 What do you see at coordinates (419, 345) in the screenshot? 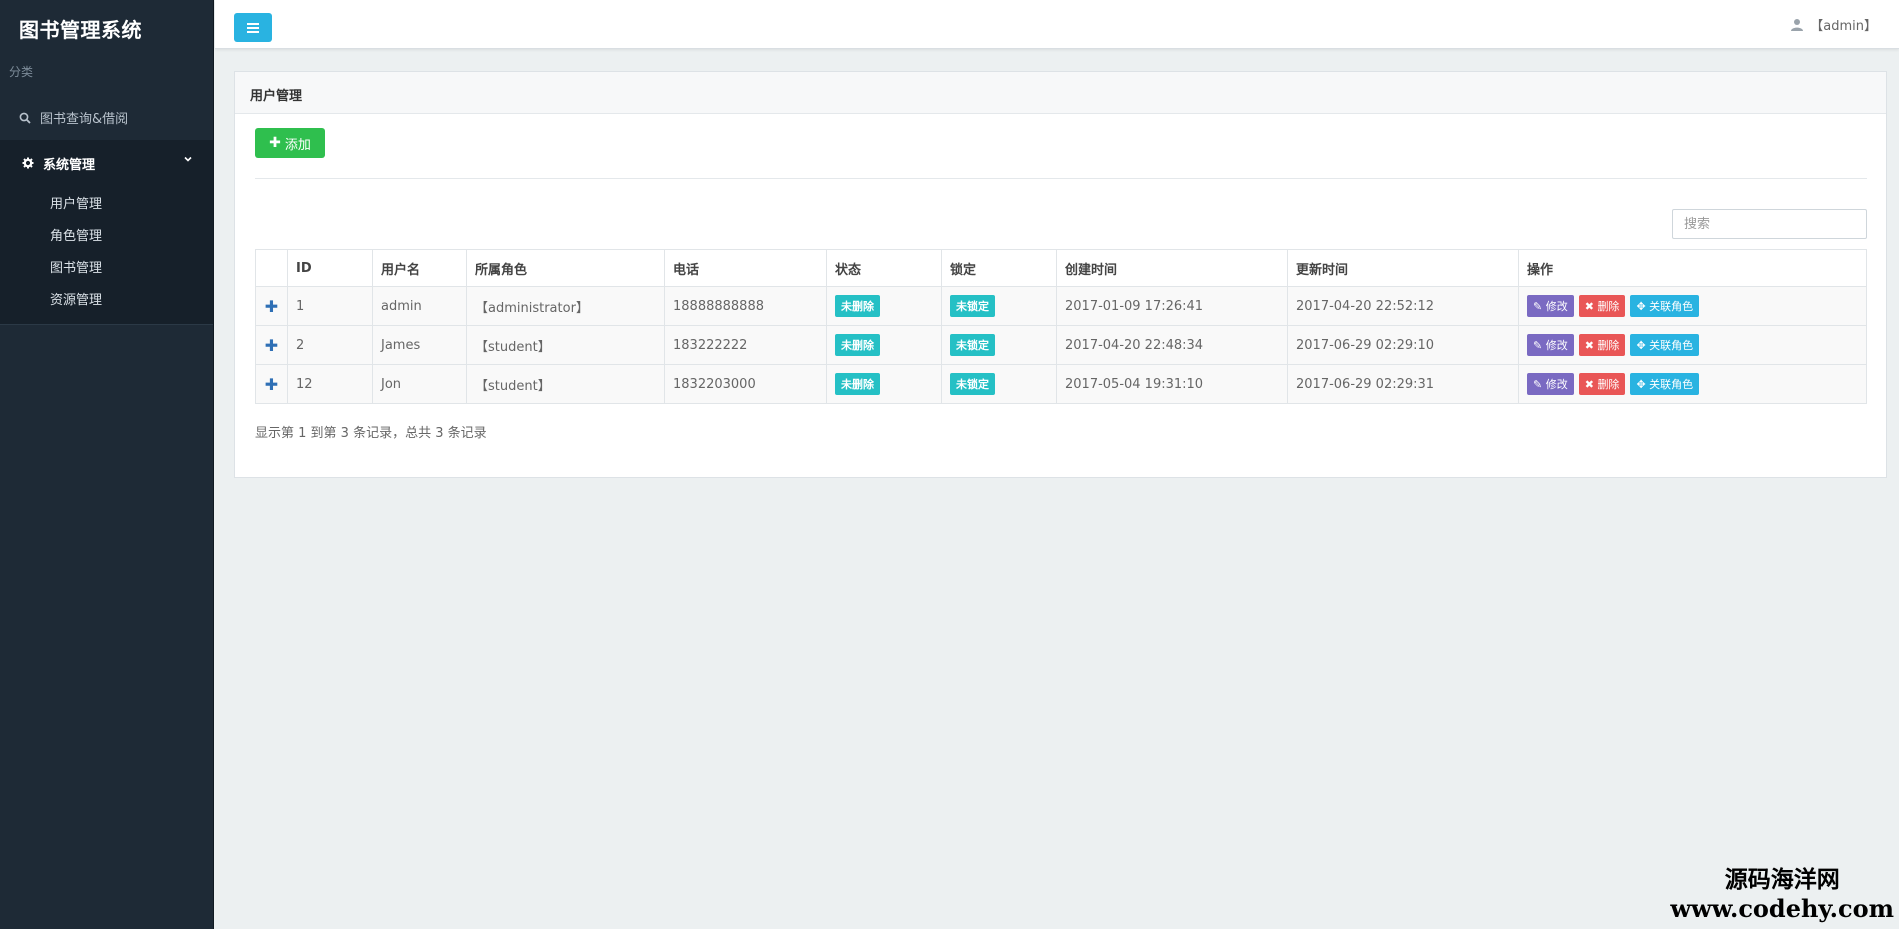
I see `cell-username: James` at bounding box center [419, 345].